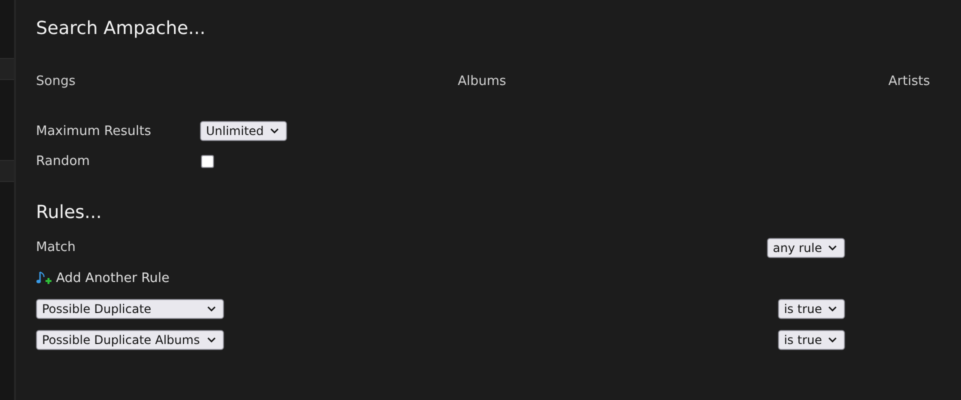  I want to click on search-type-link: Artists, so click(909, 81).